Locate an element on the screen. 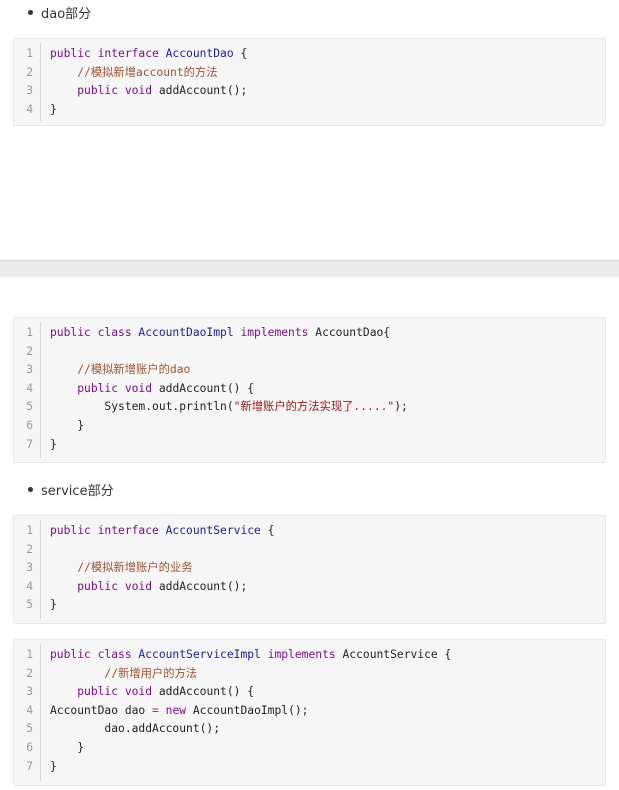 This screenshot has height=790, width=619. code-line: 5 System.out.println("新增账户的方法实现了....."); is located at coordinates (309, 407).